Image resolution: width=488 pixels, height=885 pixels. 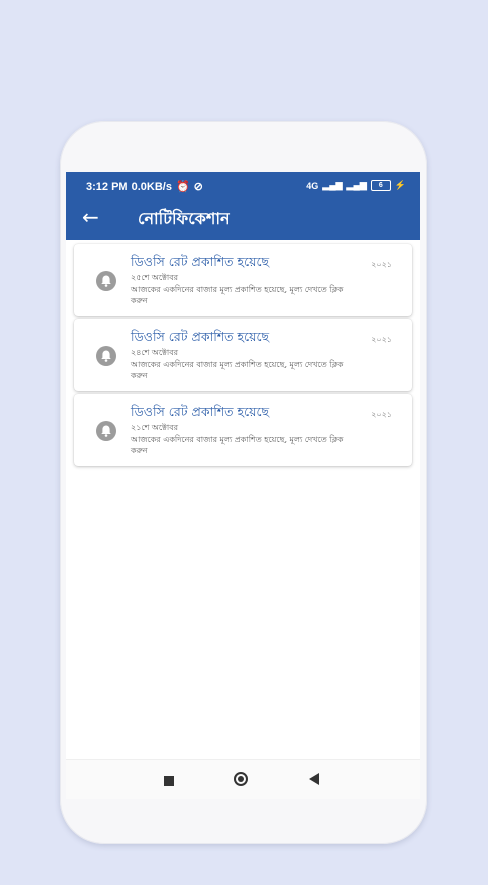 I want to click on signal-icon: ▂▄▆, so click(x=332, y=185).